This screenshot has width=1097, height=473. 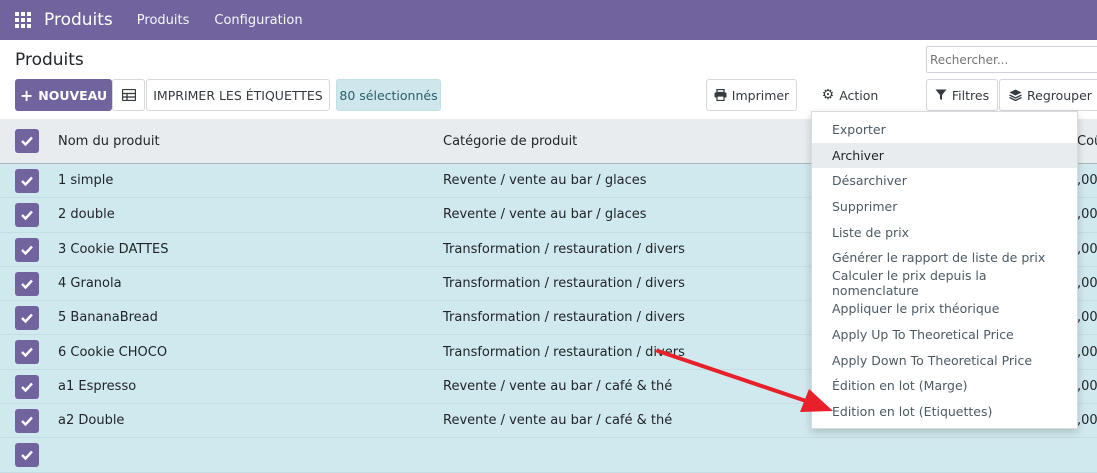 What do you see at coordinates (26, 95) in the screenshot?
I see `plus-icon: +` at bounding box center [26, 95].